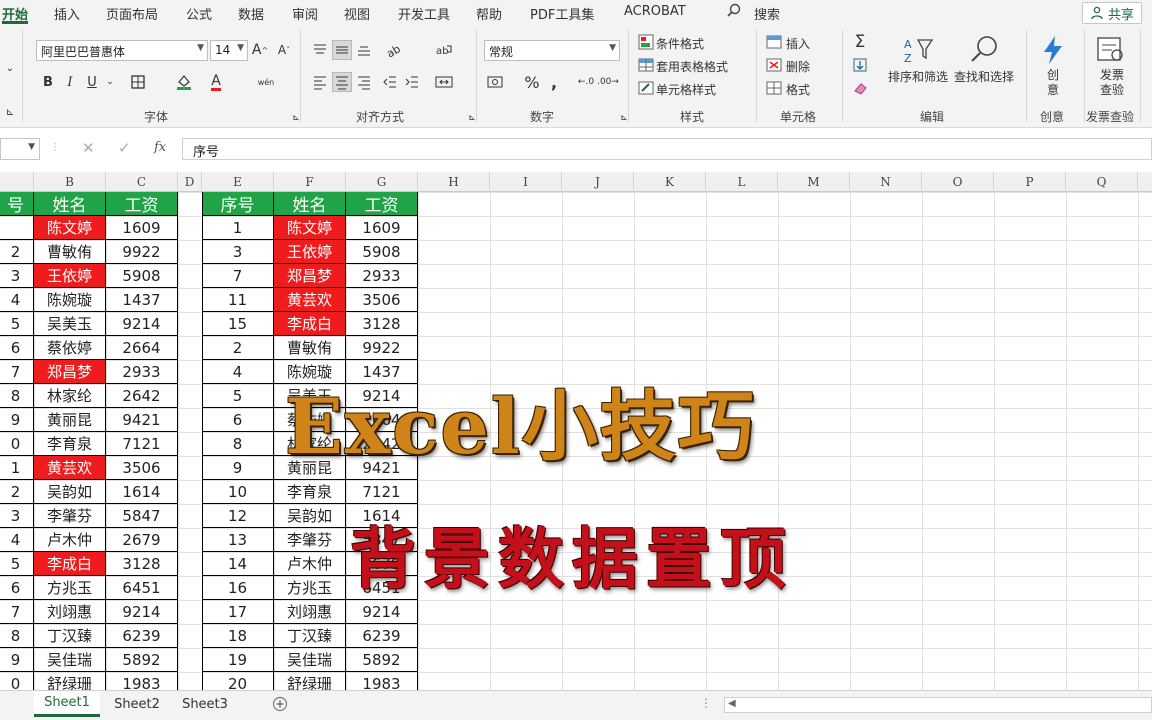 The height and width of the screenshot is (720, 1152). I want to click on table-cell: 1983, so click(382, 681).